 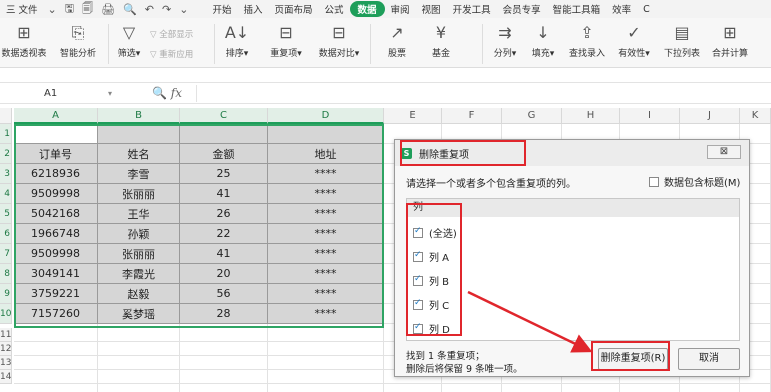 What do you see at coordinates (339, 40) in the screenshot?
I see `data-compare-button: ⊟ 数据对比▾` at bounding box center [339, 40].